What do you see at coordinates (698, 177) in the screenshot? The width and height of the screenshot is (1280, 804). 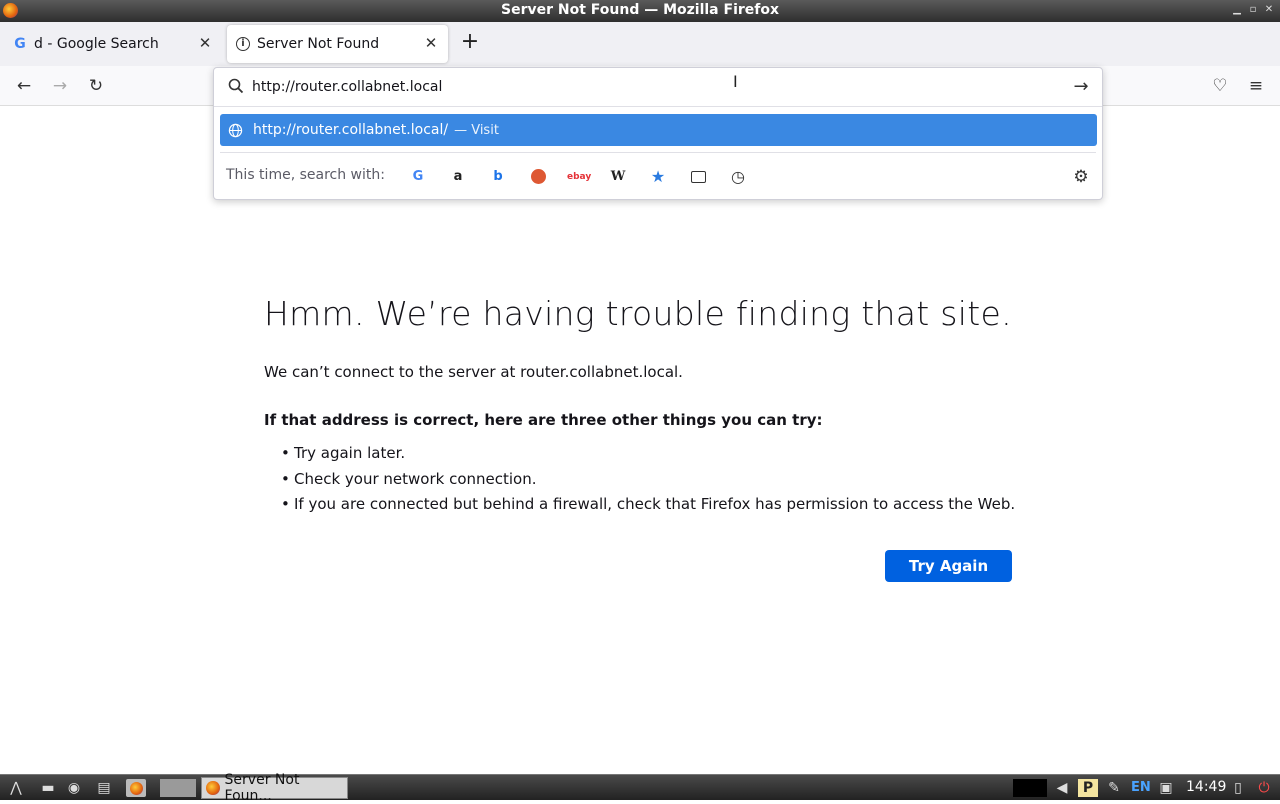 I see `tabs-icon` at bounding box center [698, 177].